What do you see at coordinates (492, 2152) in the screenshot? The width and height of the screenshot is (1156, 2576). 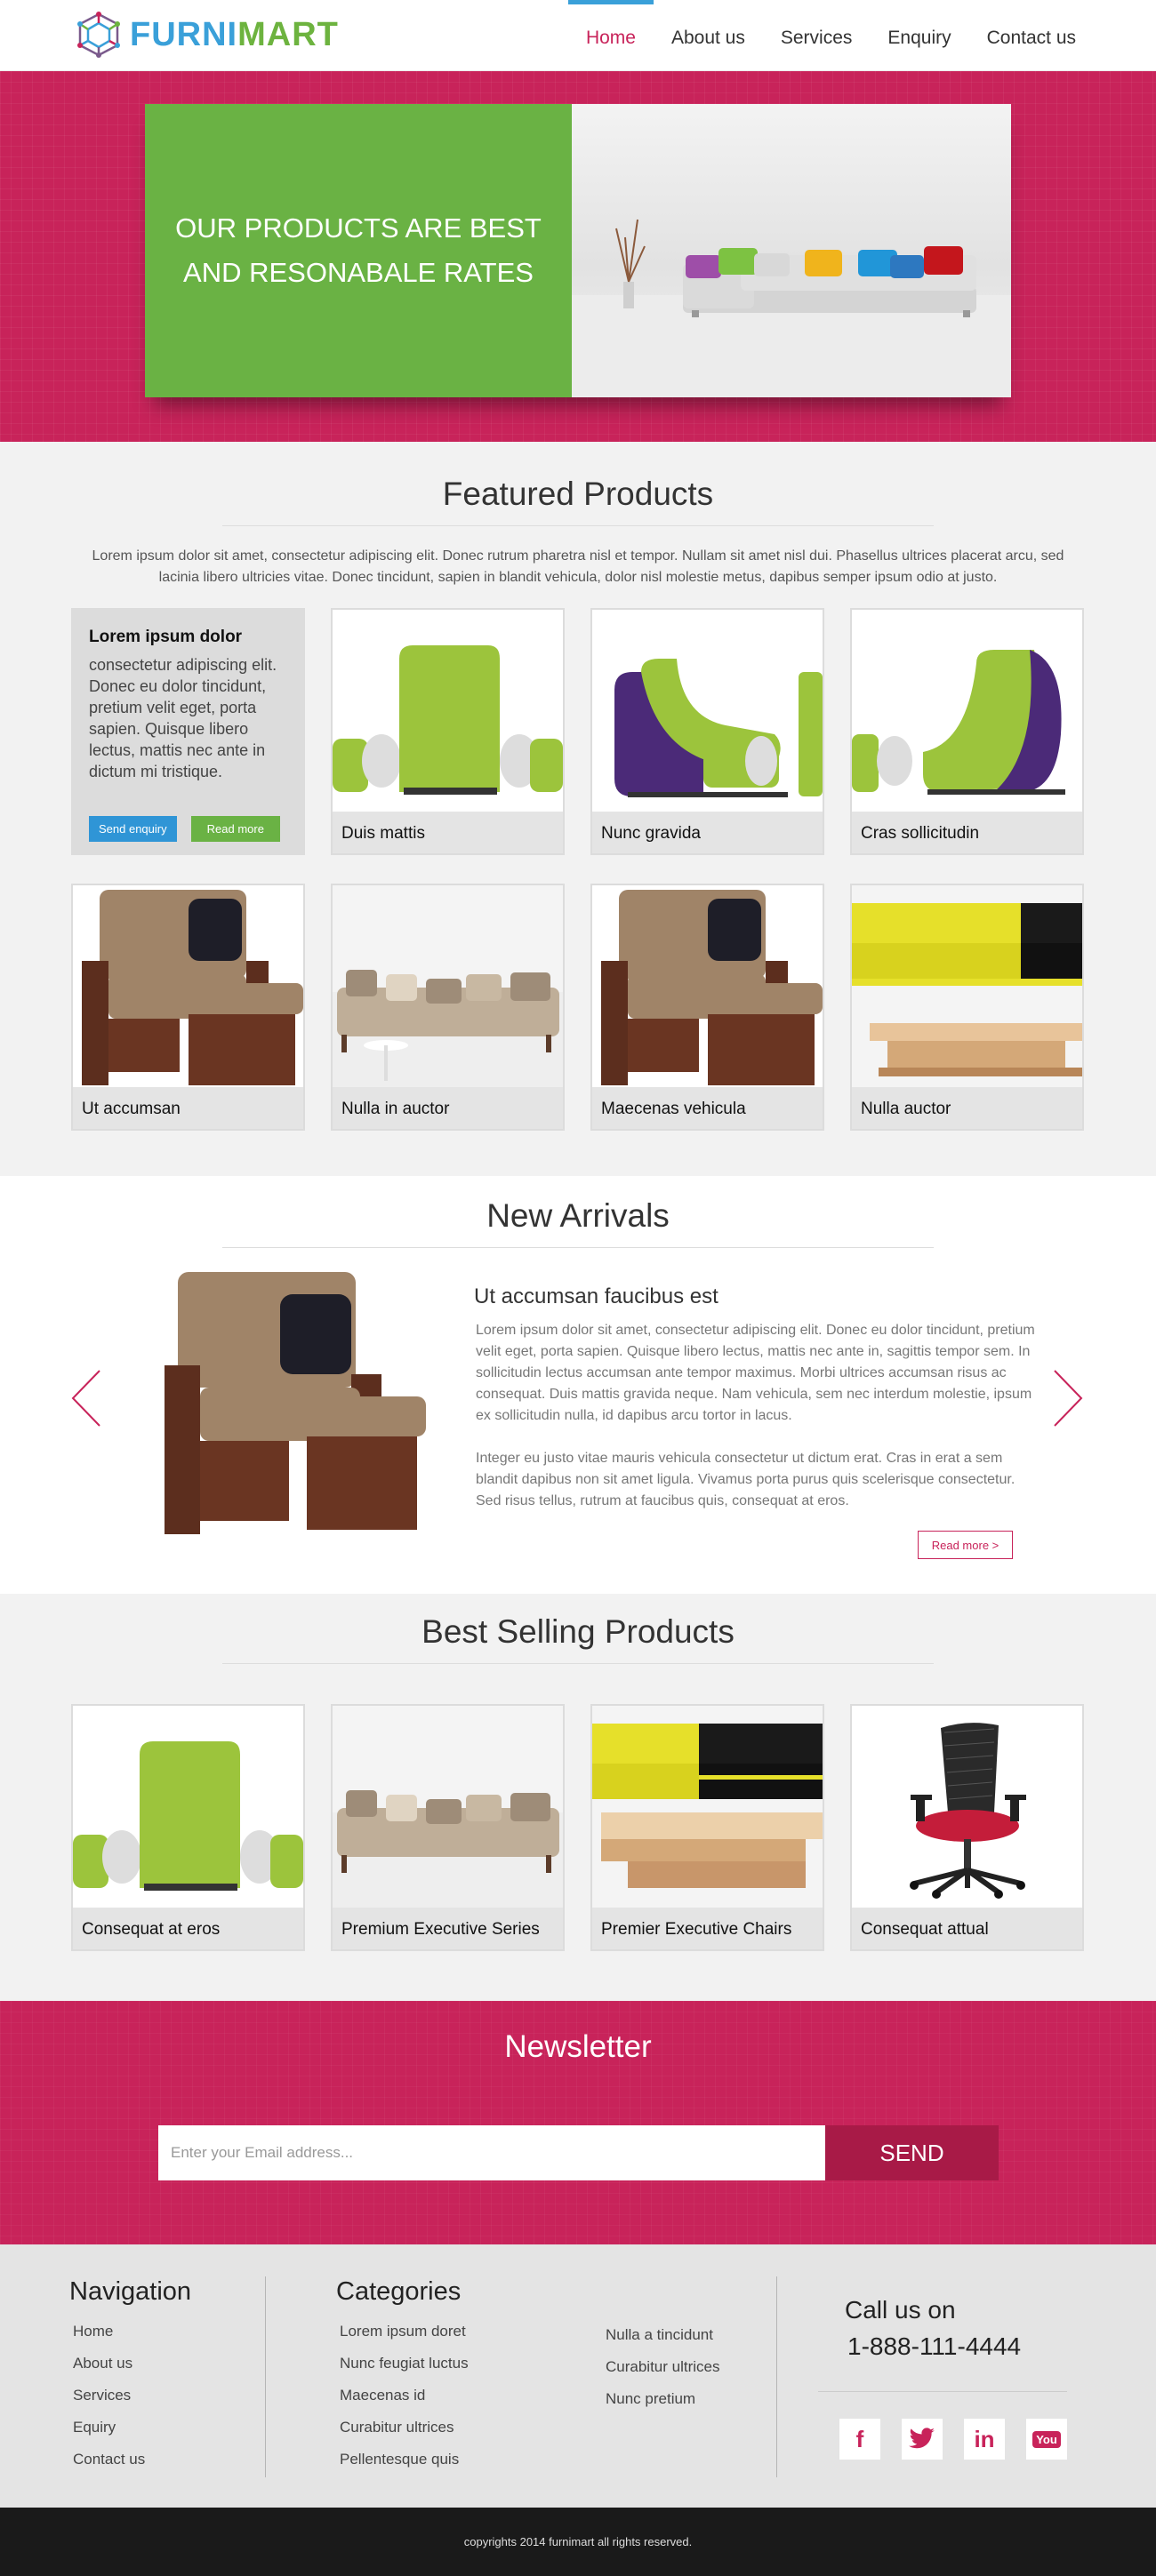 I see `email-input` at bounding box center [492, 2152].